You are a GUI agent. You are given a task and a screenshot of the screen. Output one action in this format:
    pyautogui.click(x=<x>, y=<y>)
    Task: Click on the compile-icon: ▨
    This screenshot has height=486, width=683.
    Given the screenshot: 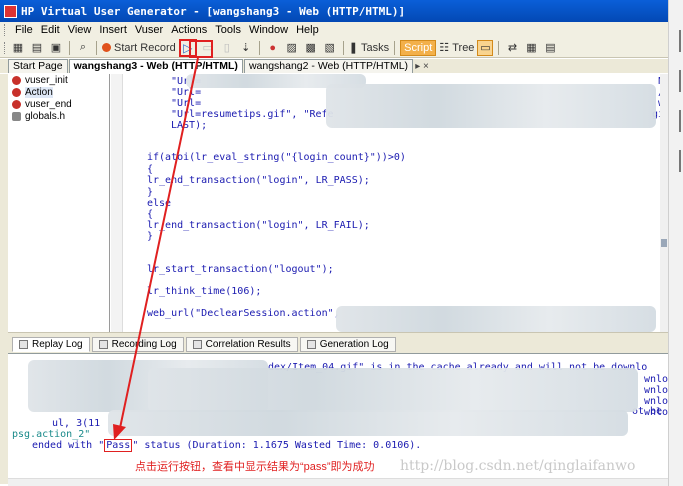 What is the action you would take?
    pyautogui.click(x=292, y=48)
    